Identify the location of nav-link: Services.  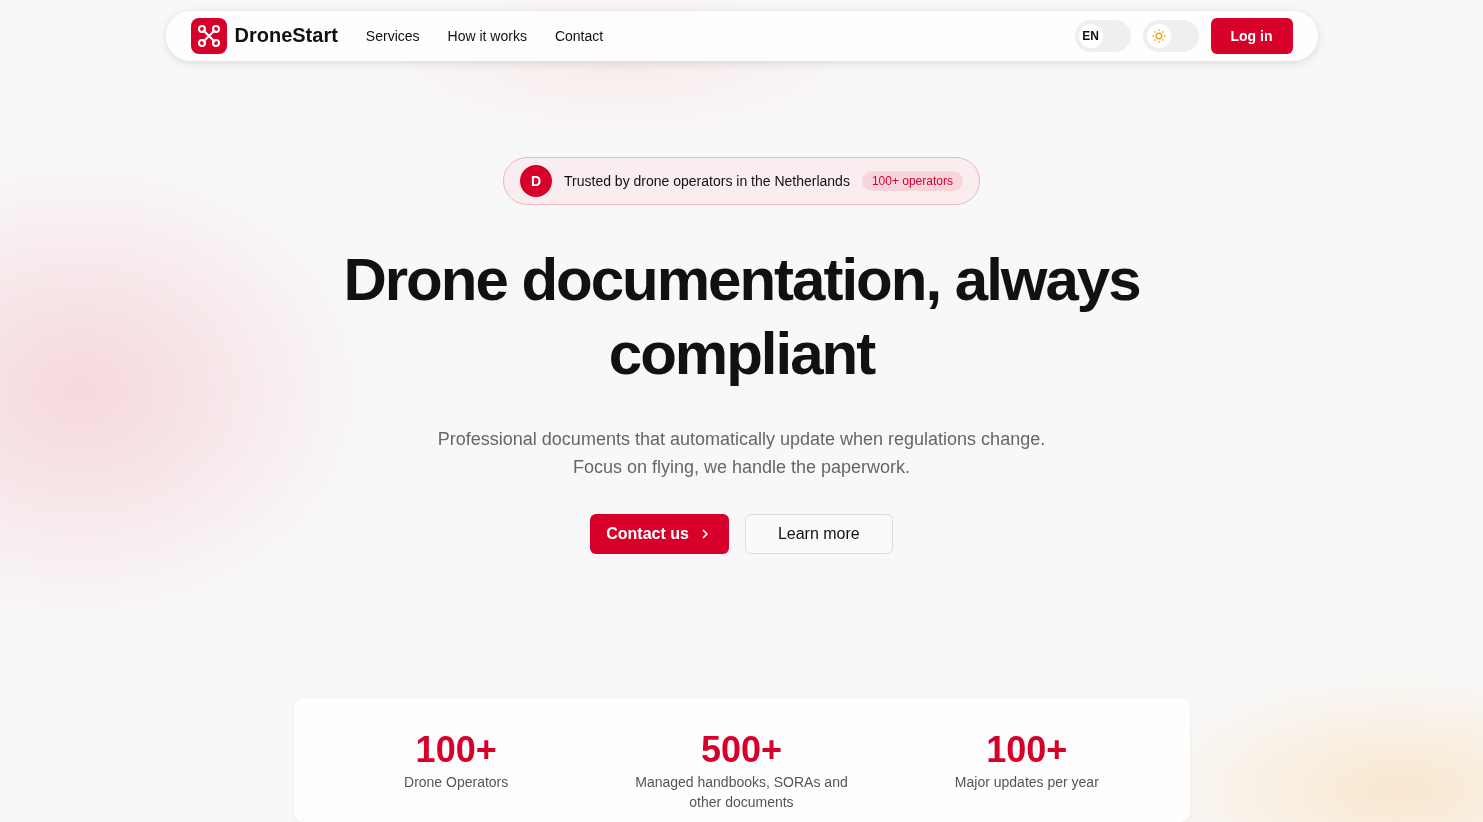
(392, 35).